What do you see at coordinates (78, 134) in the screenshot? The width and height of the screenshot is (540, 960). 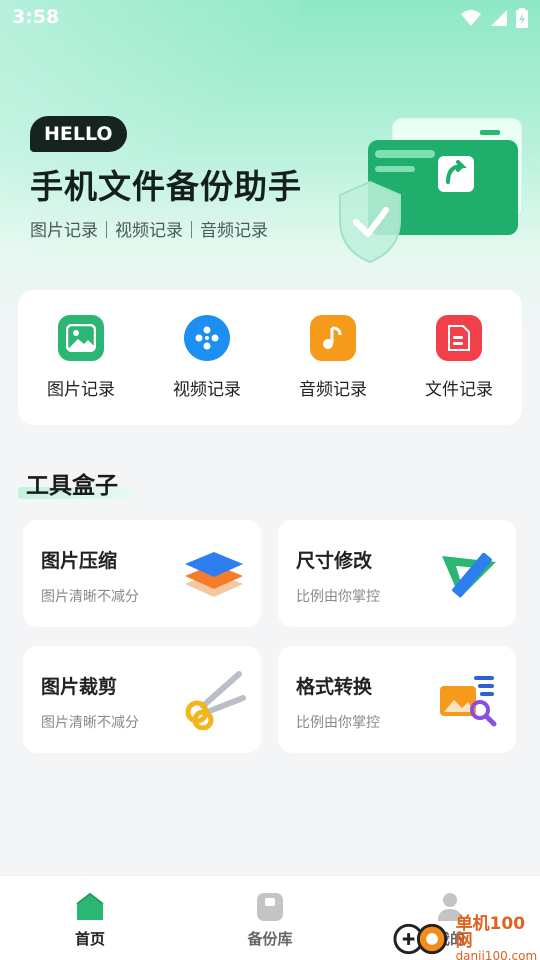 I see `hello-badge: HELLO` at bounding box center [78, 134].